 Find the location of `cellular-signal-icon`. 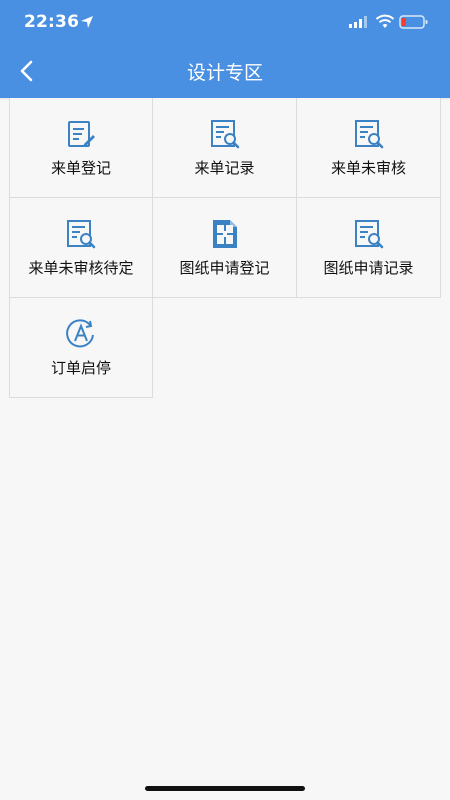

cellular-signal-icon is located at coordinates (358, 22).